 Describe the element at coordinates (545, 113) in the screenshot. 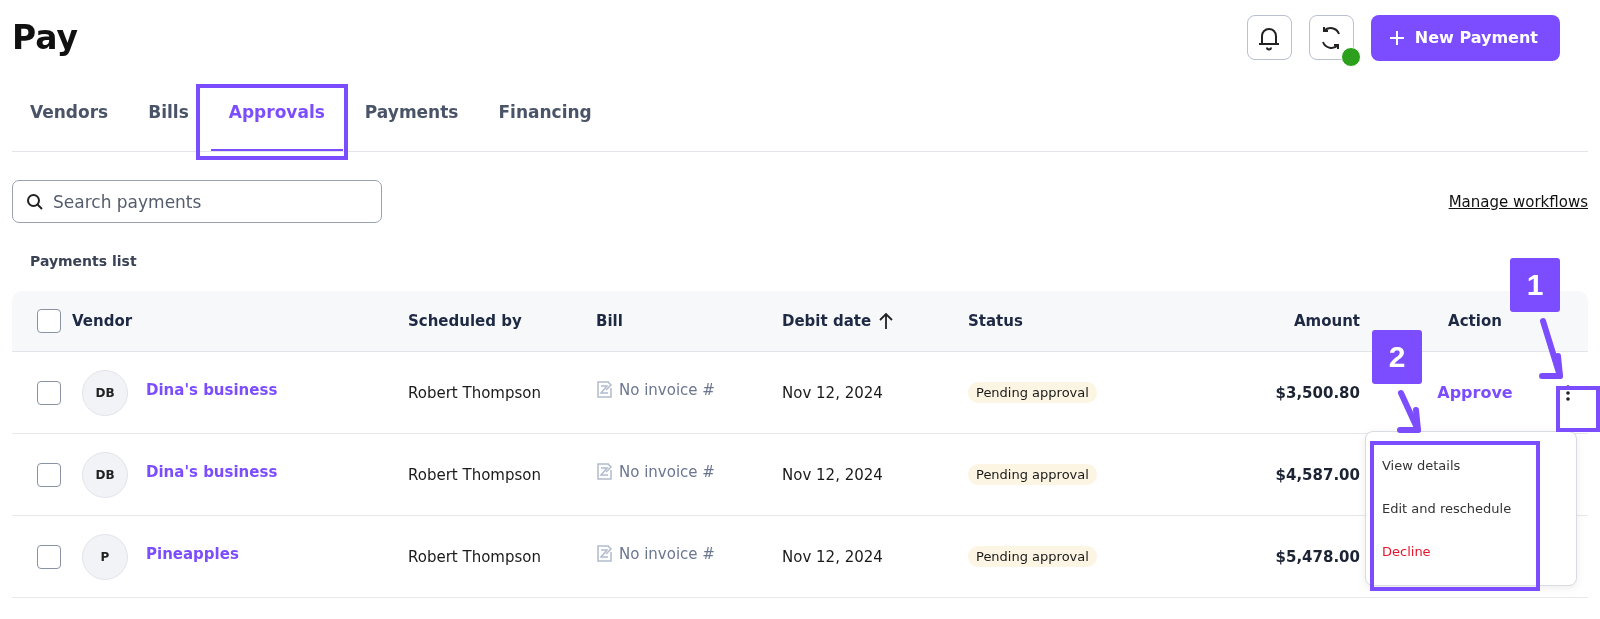

I see `tab: Financing` at that location.